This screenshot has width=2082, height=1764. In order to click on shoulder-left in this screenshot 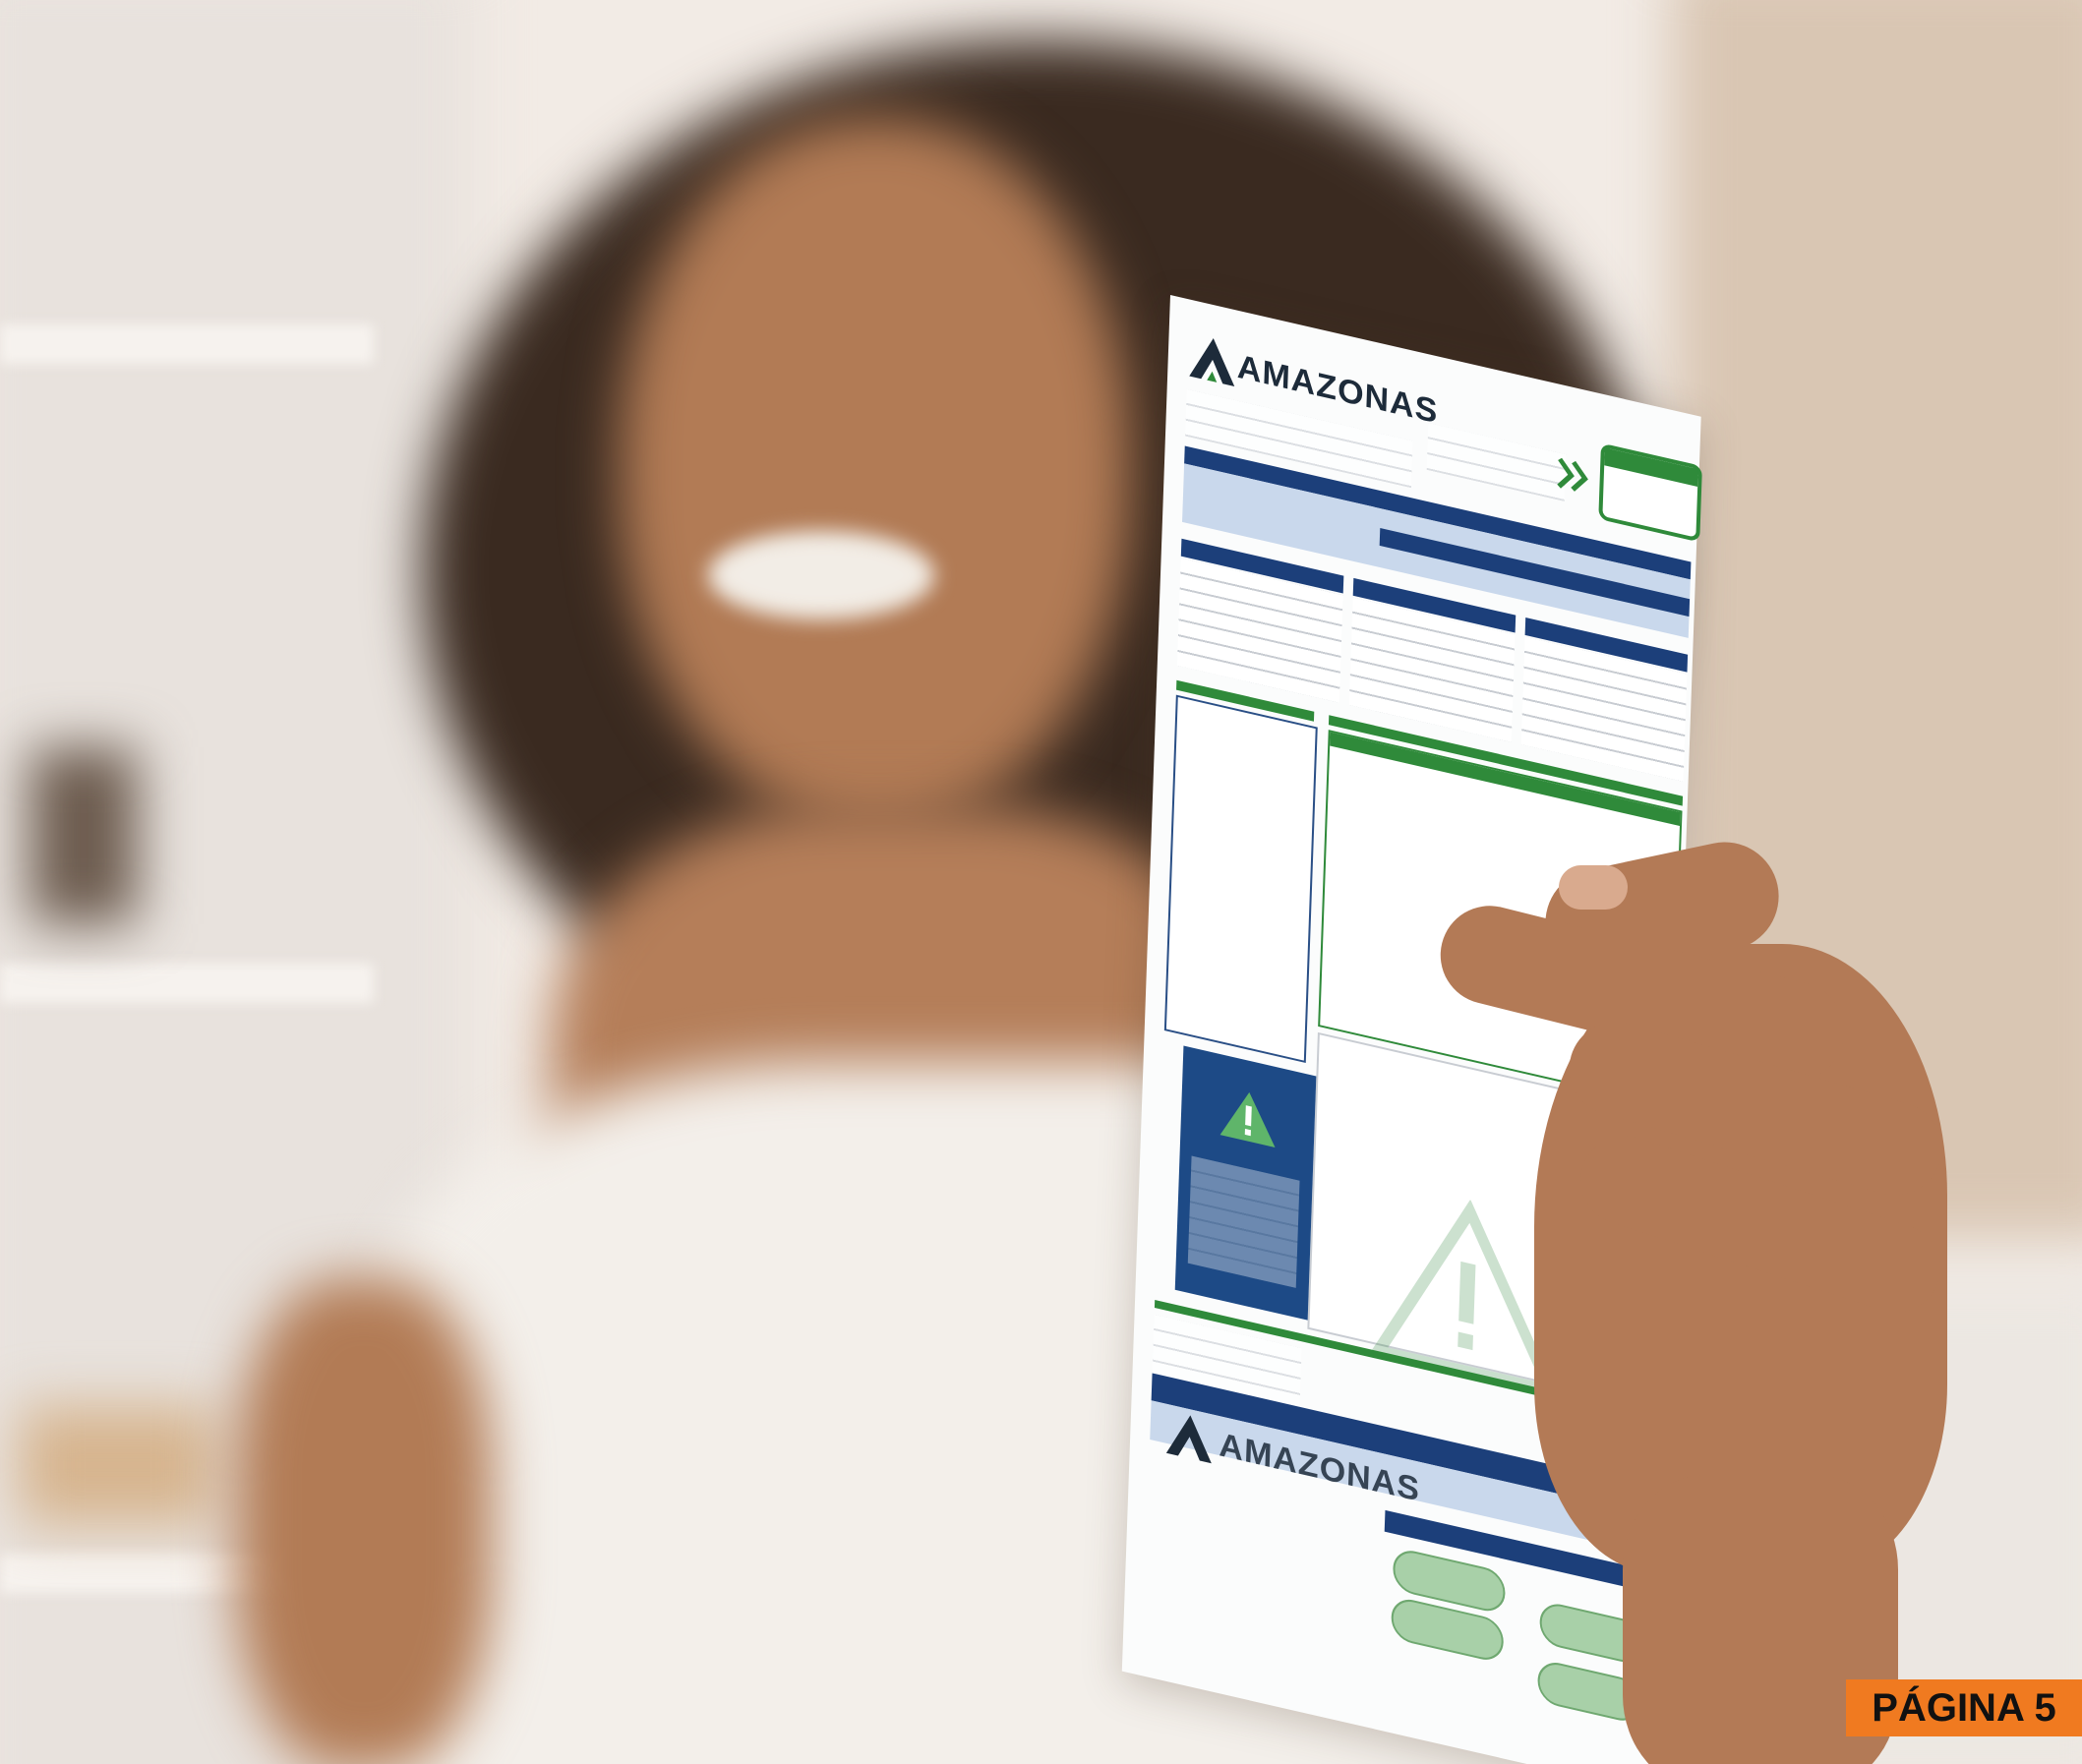, I will do `click(364, 1521)`.